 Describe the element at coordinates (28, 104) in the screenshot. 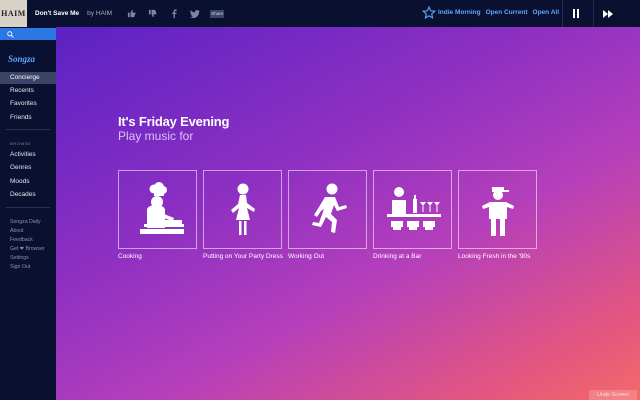

I see `nav-favorites: Favorites` at that location.